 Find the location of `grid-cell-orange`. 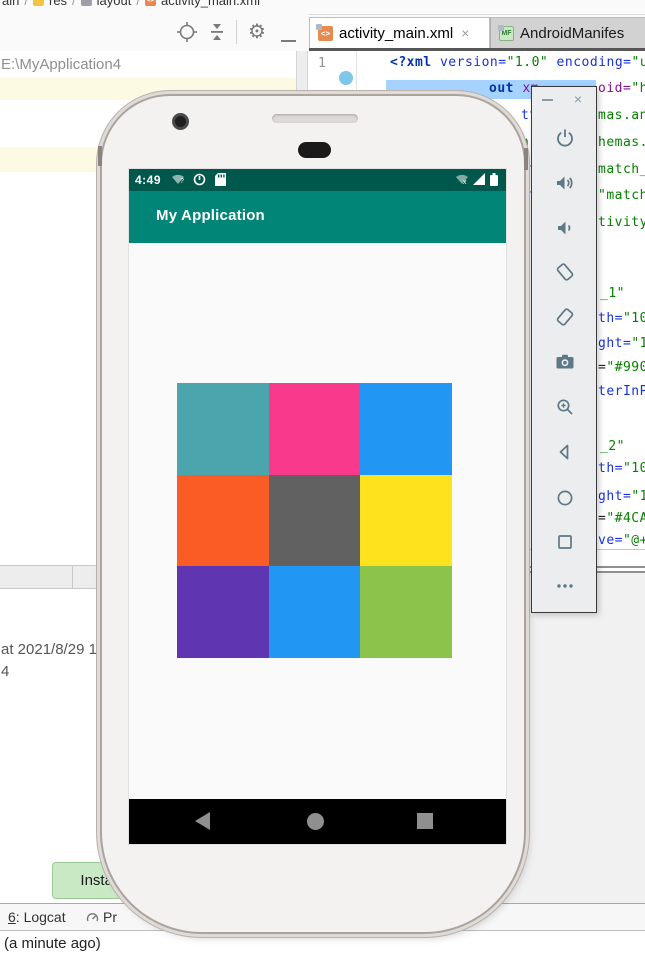

grid-cell-orange is located at coordinates (223, 520).